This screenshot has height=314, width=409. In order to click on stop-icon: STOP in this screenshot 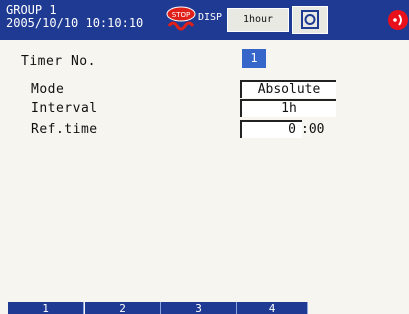, I will do `click(181, 19)`.